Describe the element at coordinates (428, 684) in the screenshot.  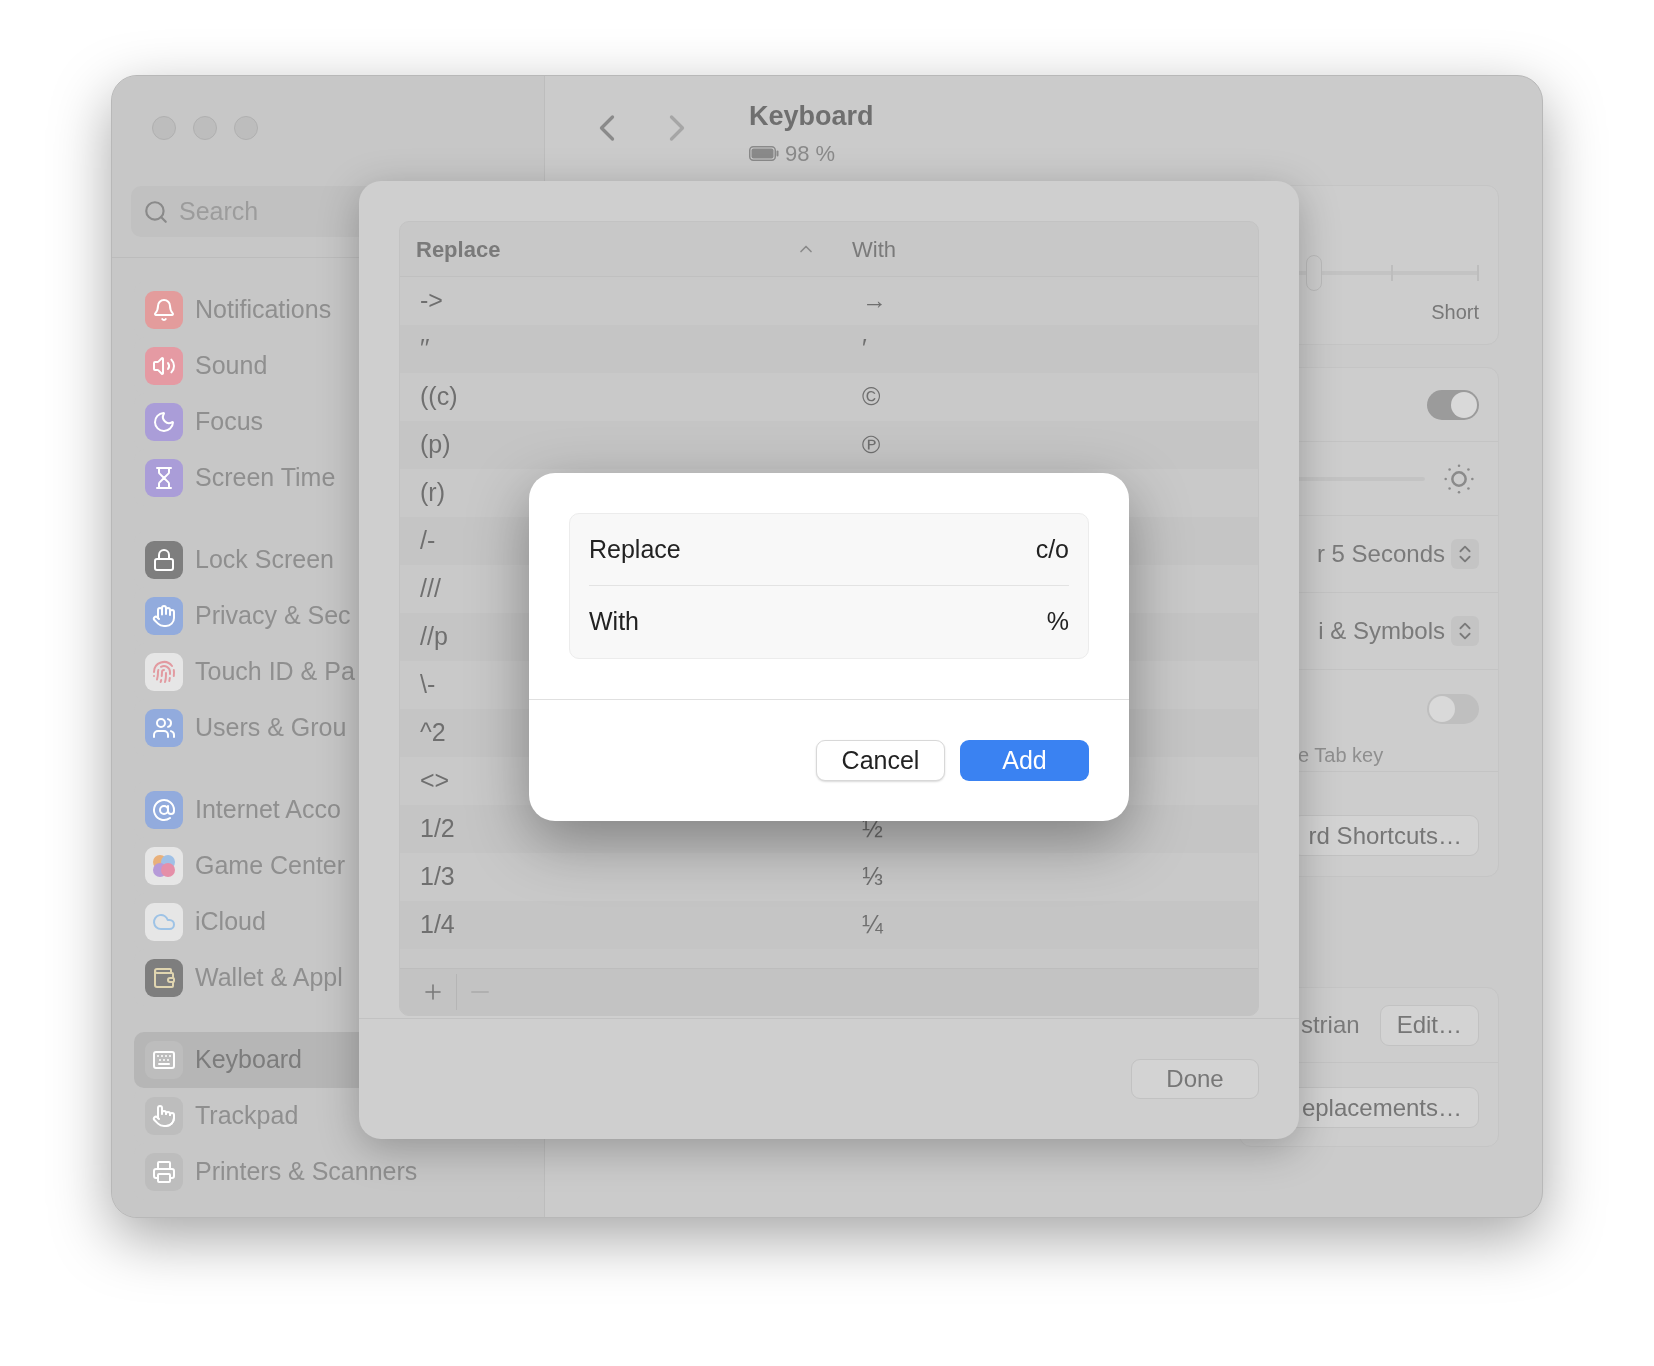
I see `table-cell: \-` at that location.